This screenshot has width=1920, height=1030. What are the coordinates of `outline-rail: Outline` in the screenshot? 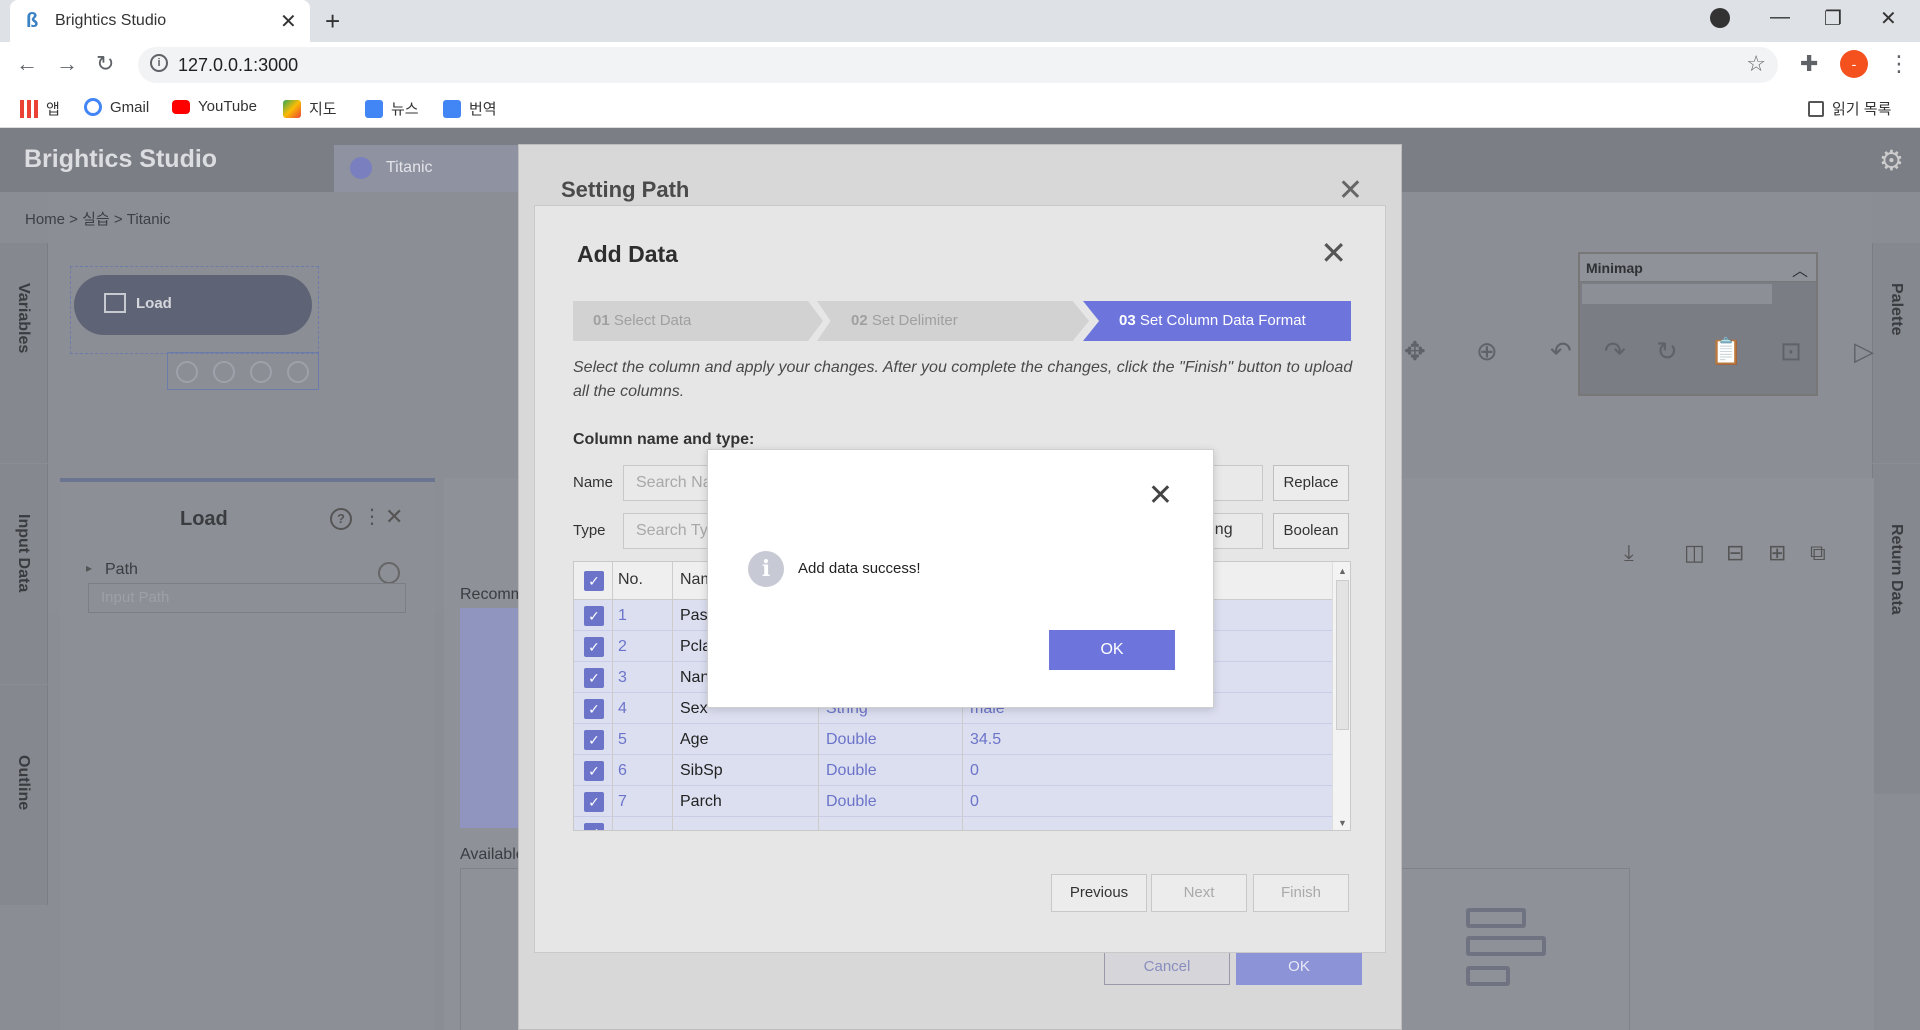 It's located at (24, 795).